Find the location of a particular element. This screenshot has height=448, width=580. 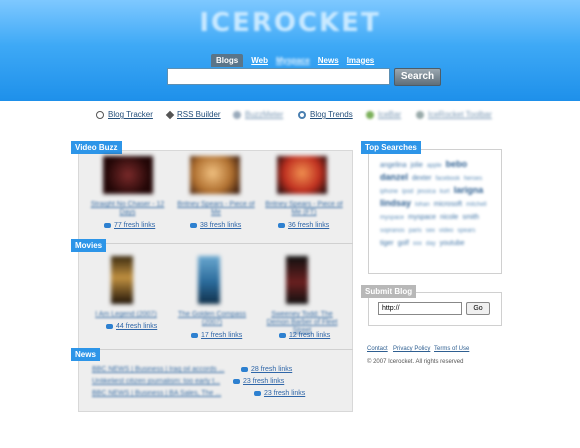

rss-builder-link: RSS Builder is located at coordinates (193, 114).